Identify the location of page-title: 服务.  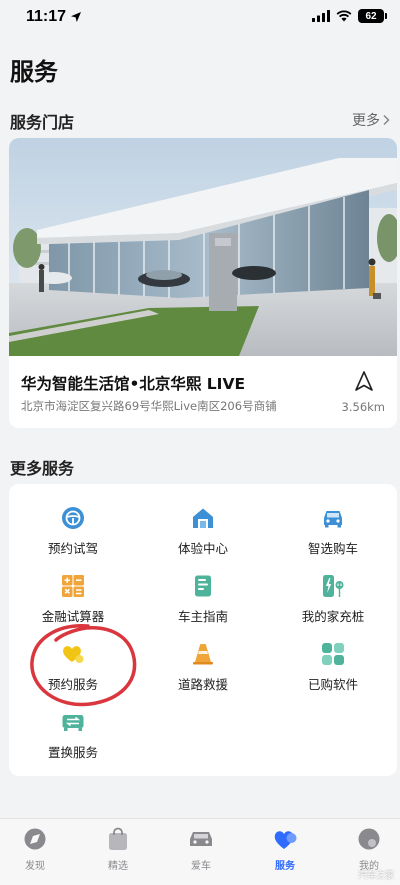
(34, 72).